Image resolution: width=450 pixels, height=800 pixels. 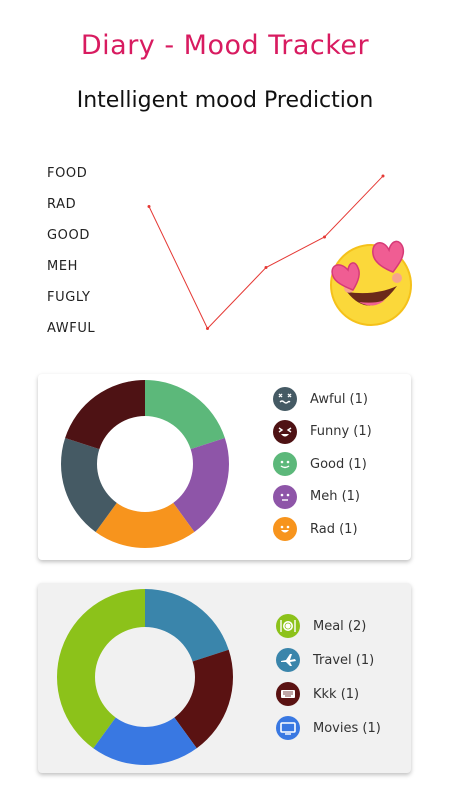 What do you see at coordinates (335, 496) in the screenshot?
I see `legend-label: Meh (1)` at bounding box center [335, 496].